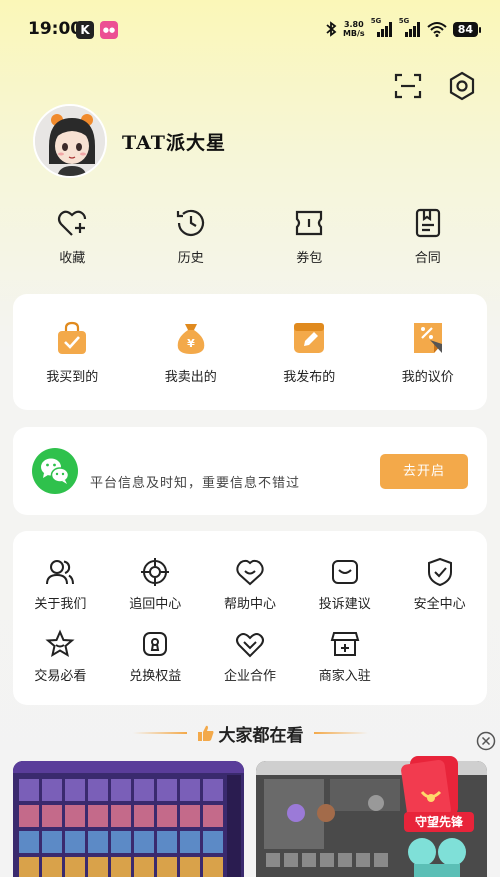 Image resolution: width=500 pixels, height=877 pixels. I want to click on bought-button: 我买到的, so click(72, 365).